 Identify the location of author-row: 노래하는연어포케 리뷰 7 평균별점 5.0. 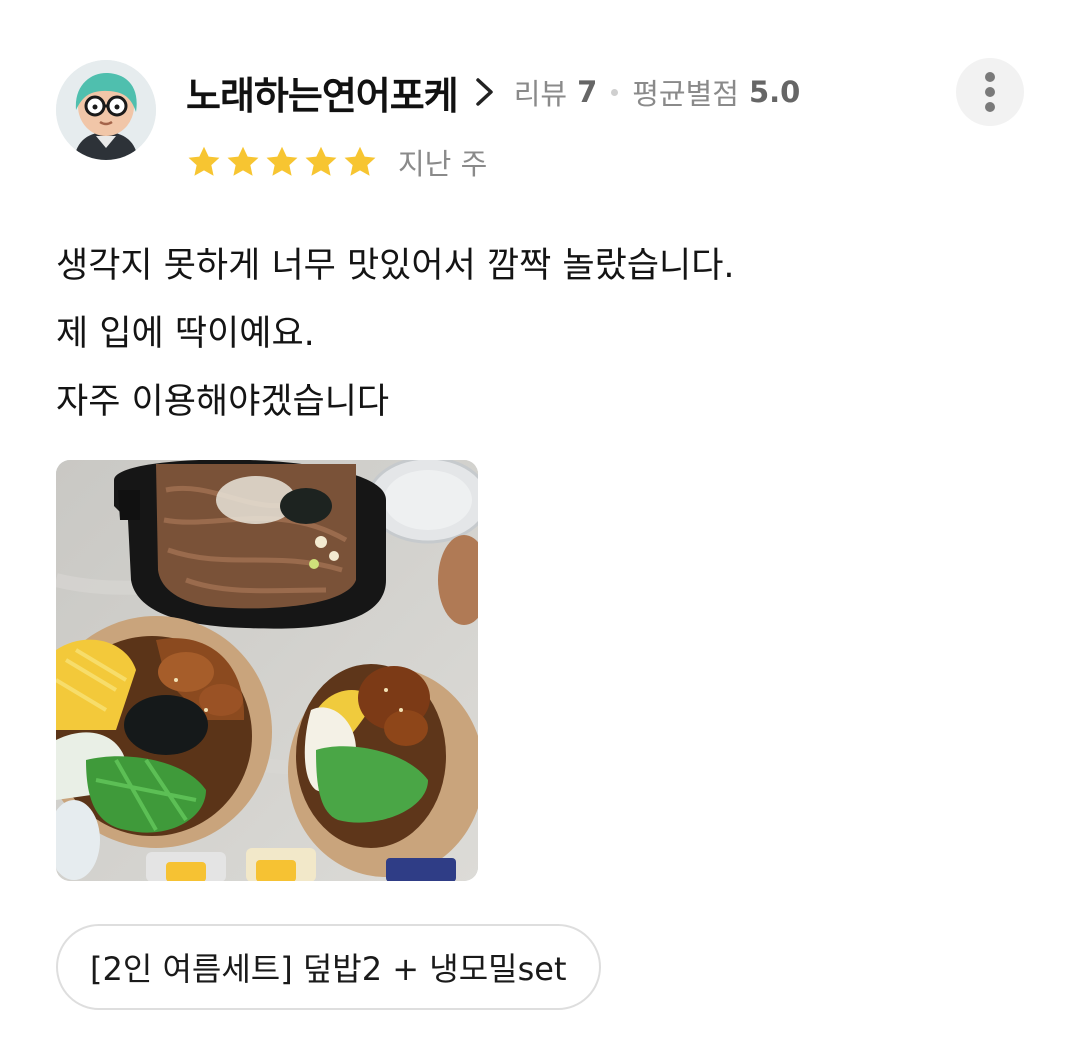
(493, 92).